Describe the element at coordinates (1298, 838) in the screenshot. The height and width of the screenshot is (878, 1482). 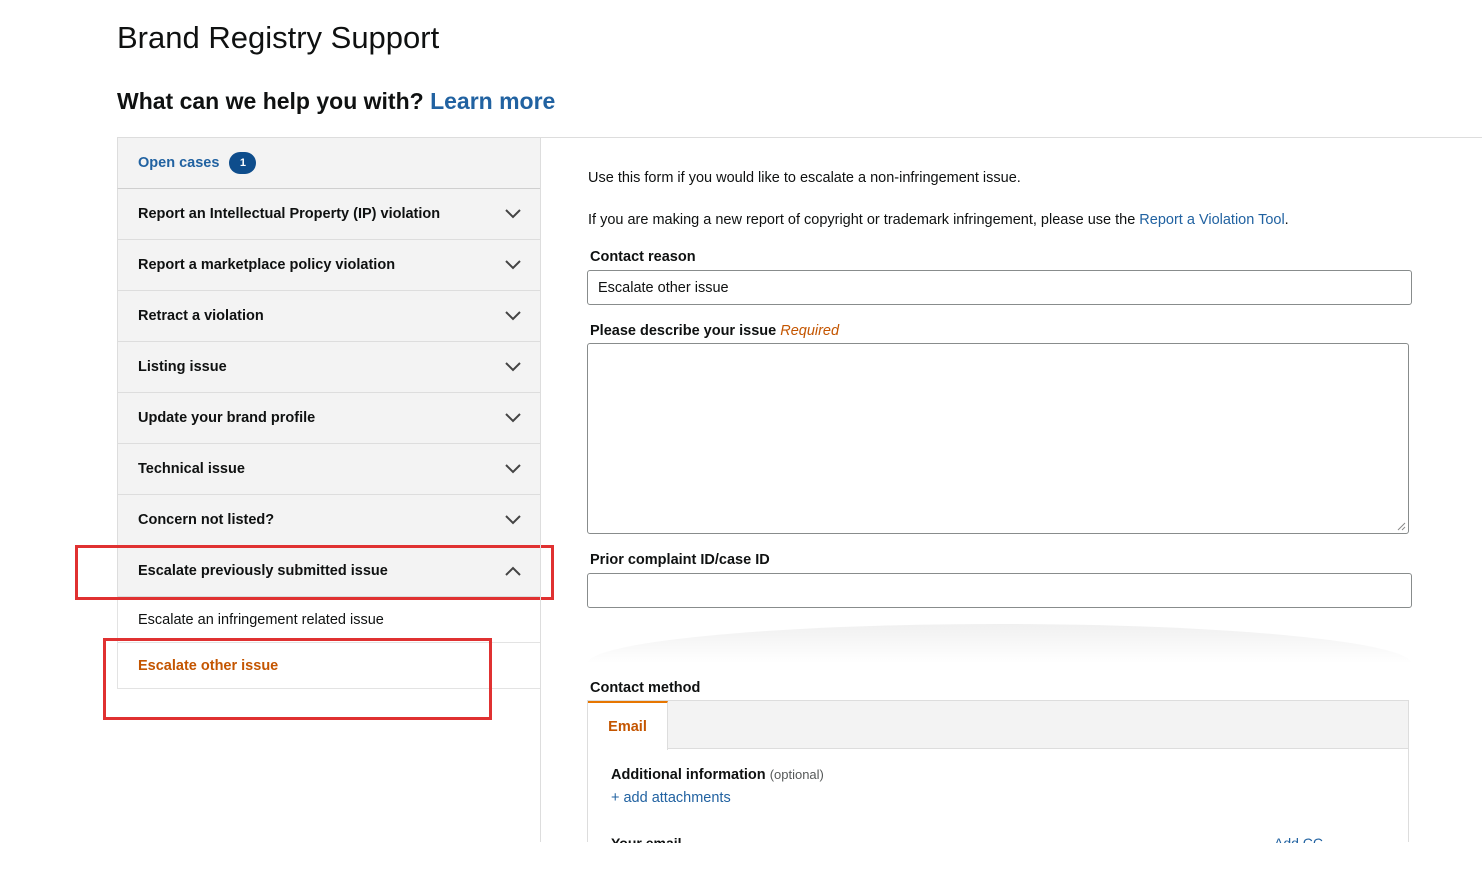
I see `add-cc-link-cut: Add CC` at that location.